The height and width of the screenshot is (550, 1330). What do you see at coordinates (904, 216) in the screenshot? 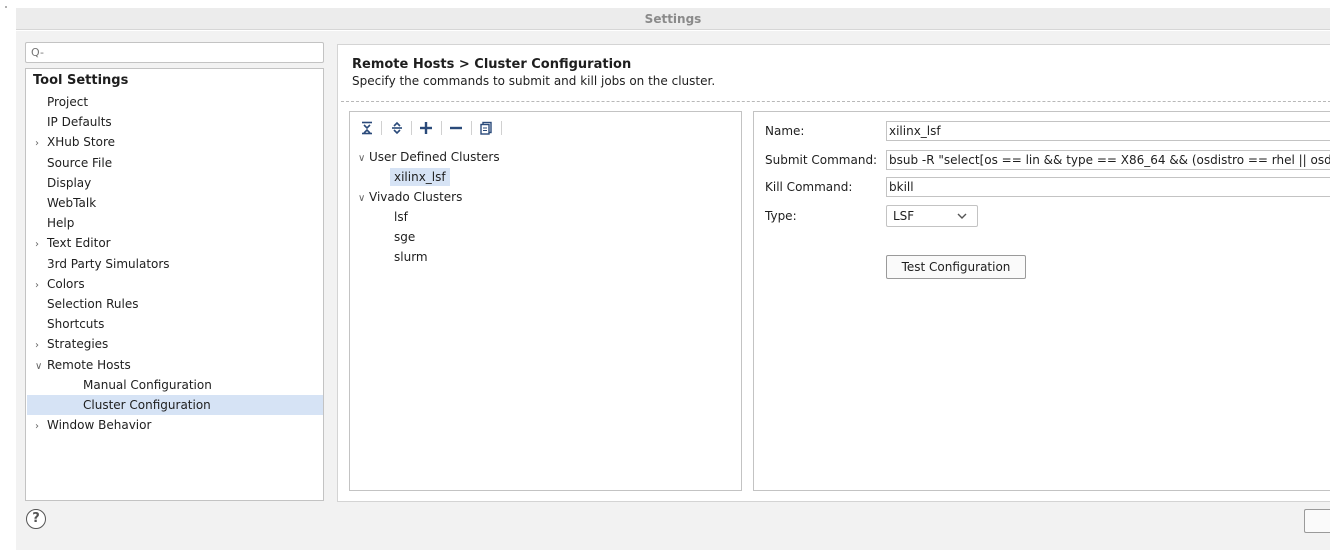
I see `type-select-value: LSF` at bounding box center [904, 216].